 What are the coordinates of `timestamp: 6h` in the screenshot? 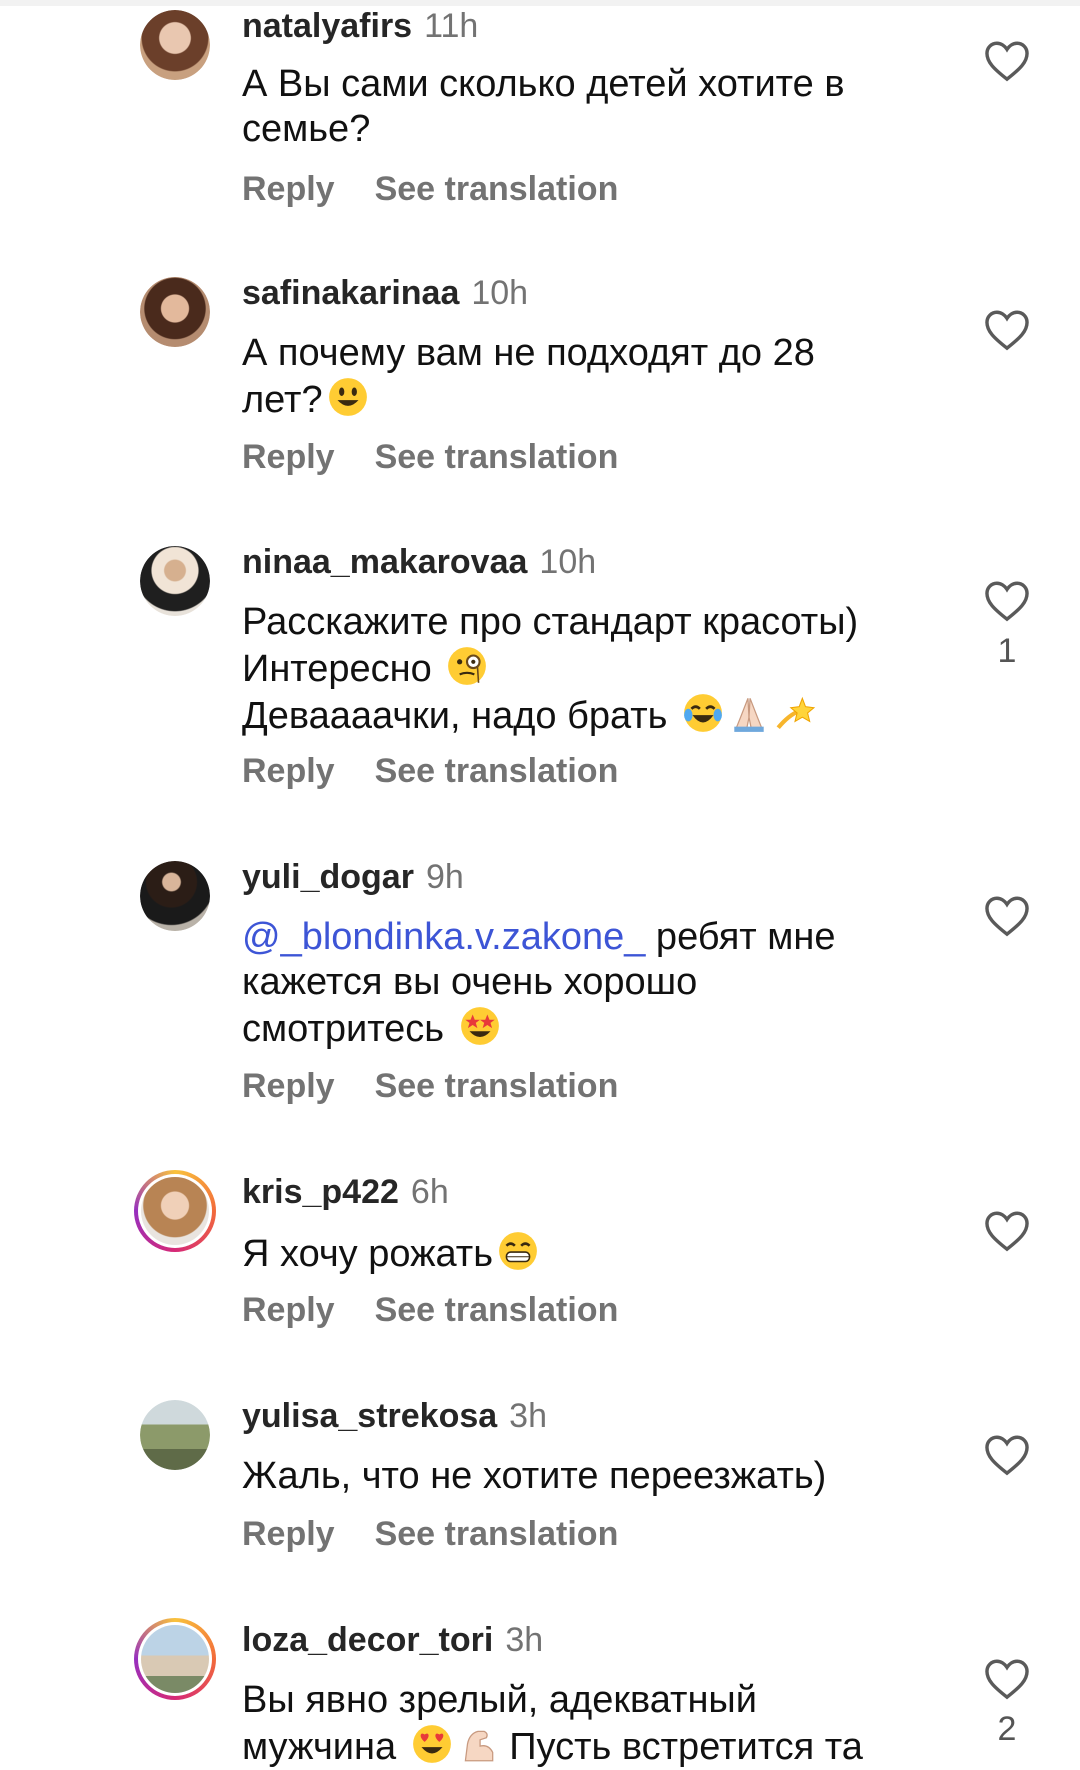 It's located at (429, 1192).